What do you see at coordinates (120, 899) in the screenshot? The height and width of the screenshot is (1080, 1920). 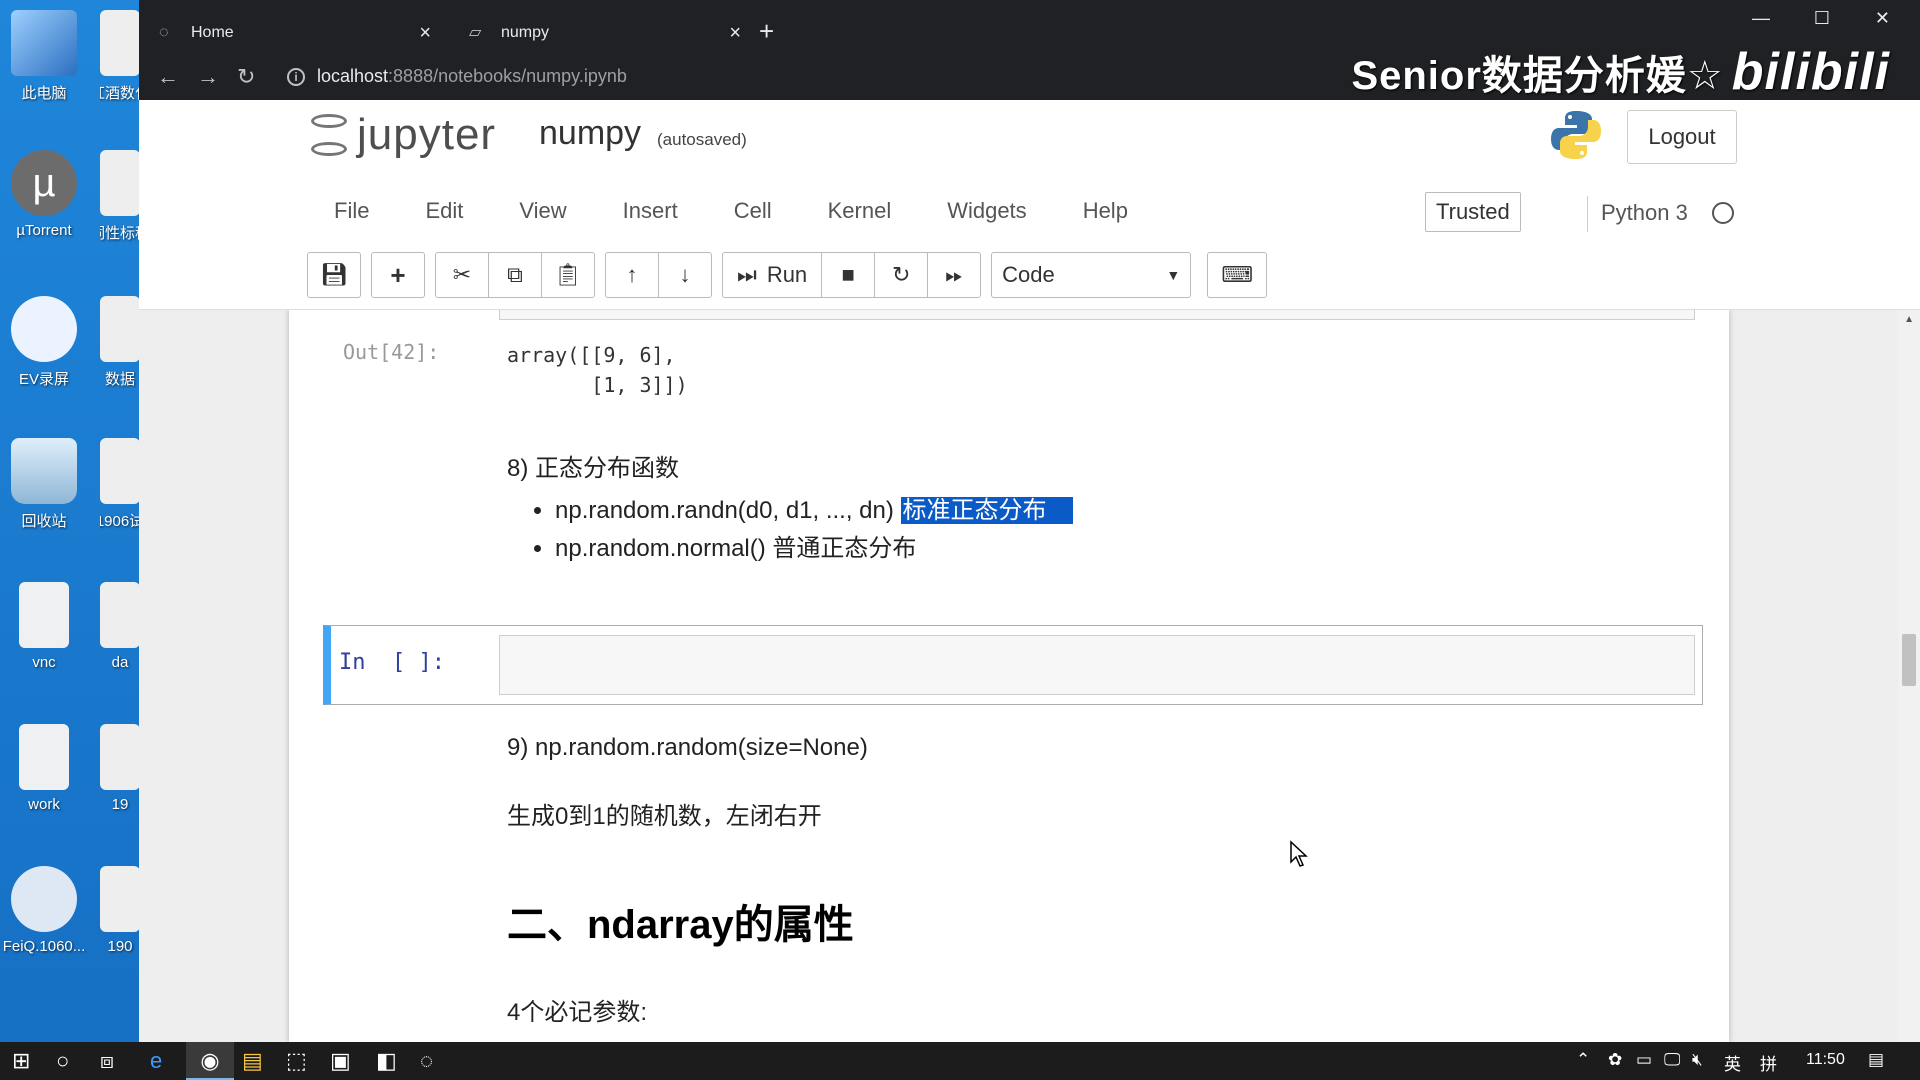 I see `document-icon` at bounding box center [120, 899].